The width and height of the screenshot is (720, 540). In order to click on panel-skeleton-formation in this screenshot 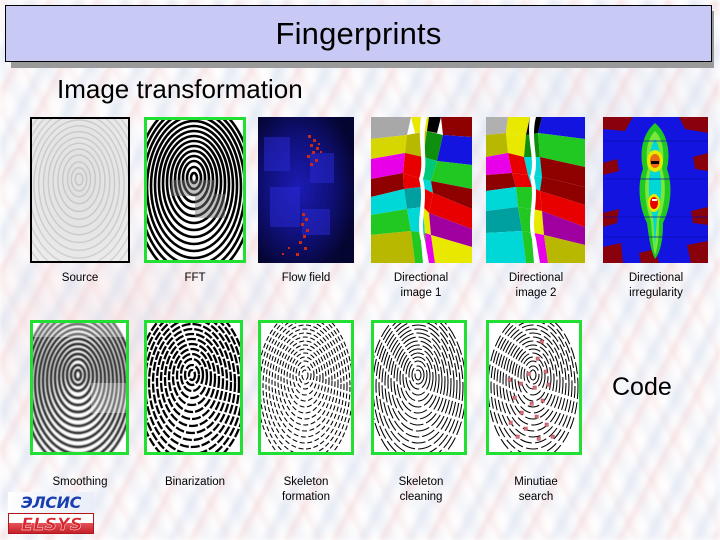, I will do `click(306, 387)`.